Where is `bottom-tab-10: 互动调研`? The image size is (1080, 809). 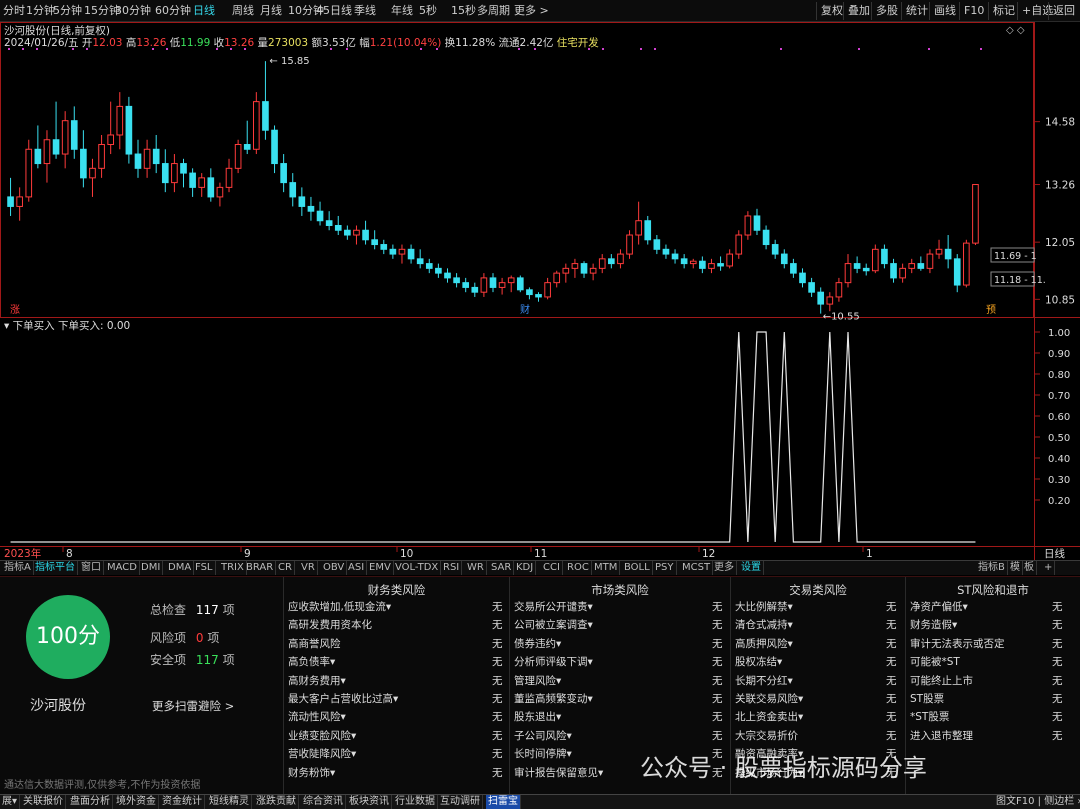
bottom-tab-10: 互动调研 is located at coordinates (460, 802).